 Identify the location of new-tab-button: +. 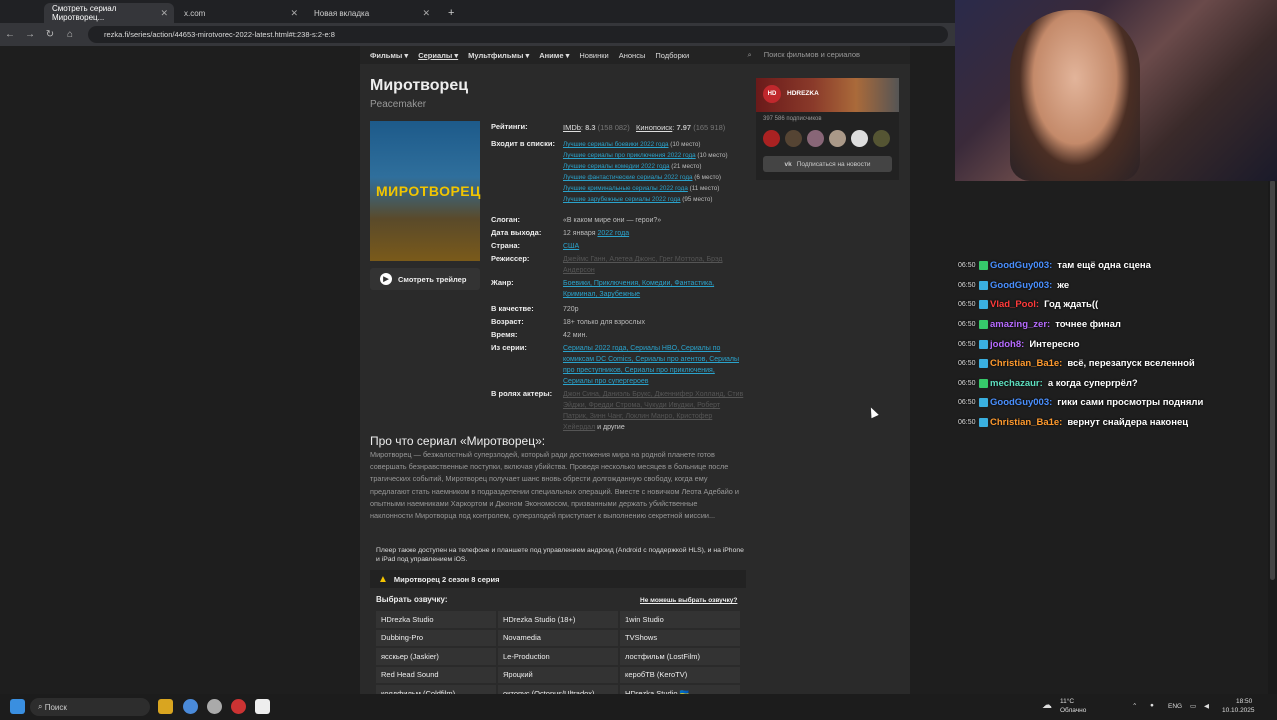
(450, 13).